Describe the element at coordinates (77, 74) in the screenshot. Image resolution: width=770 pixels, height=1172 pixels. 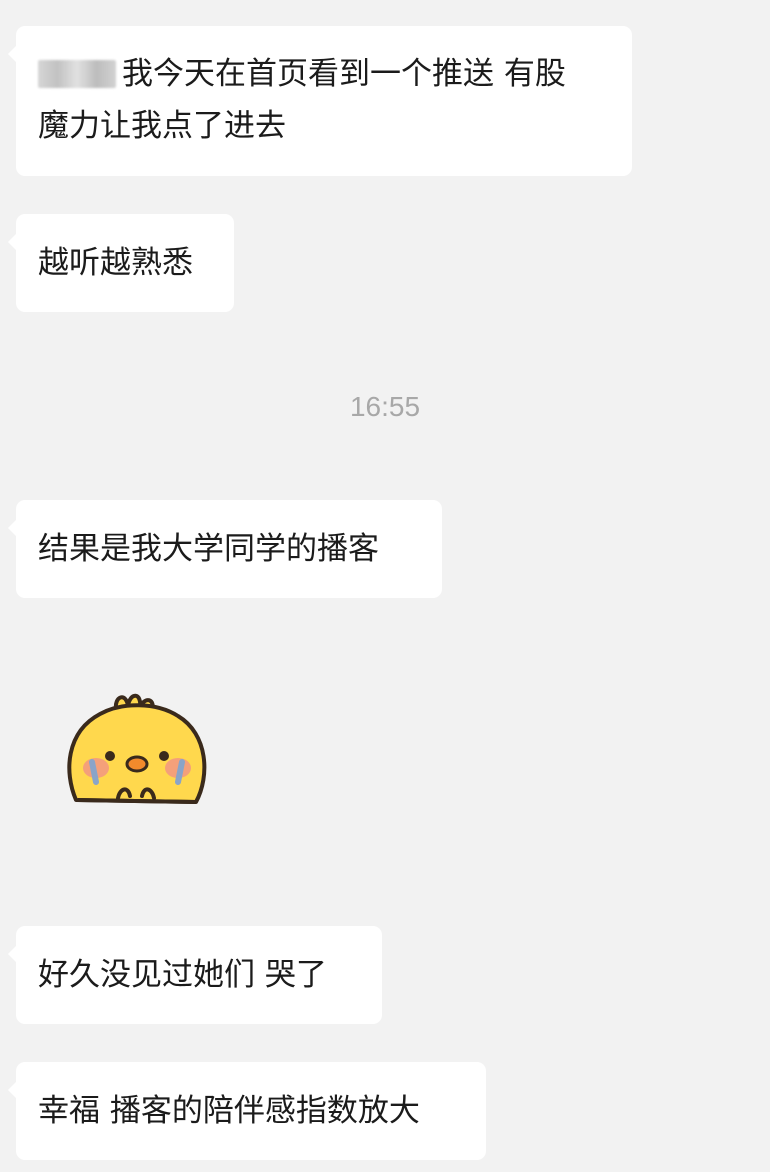
I see `blurred-name` at that location.